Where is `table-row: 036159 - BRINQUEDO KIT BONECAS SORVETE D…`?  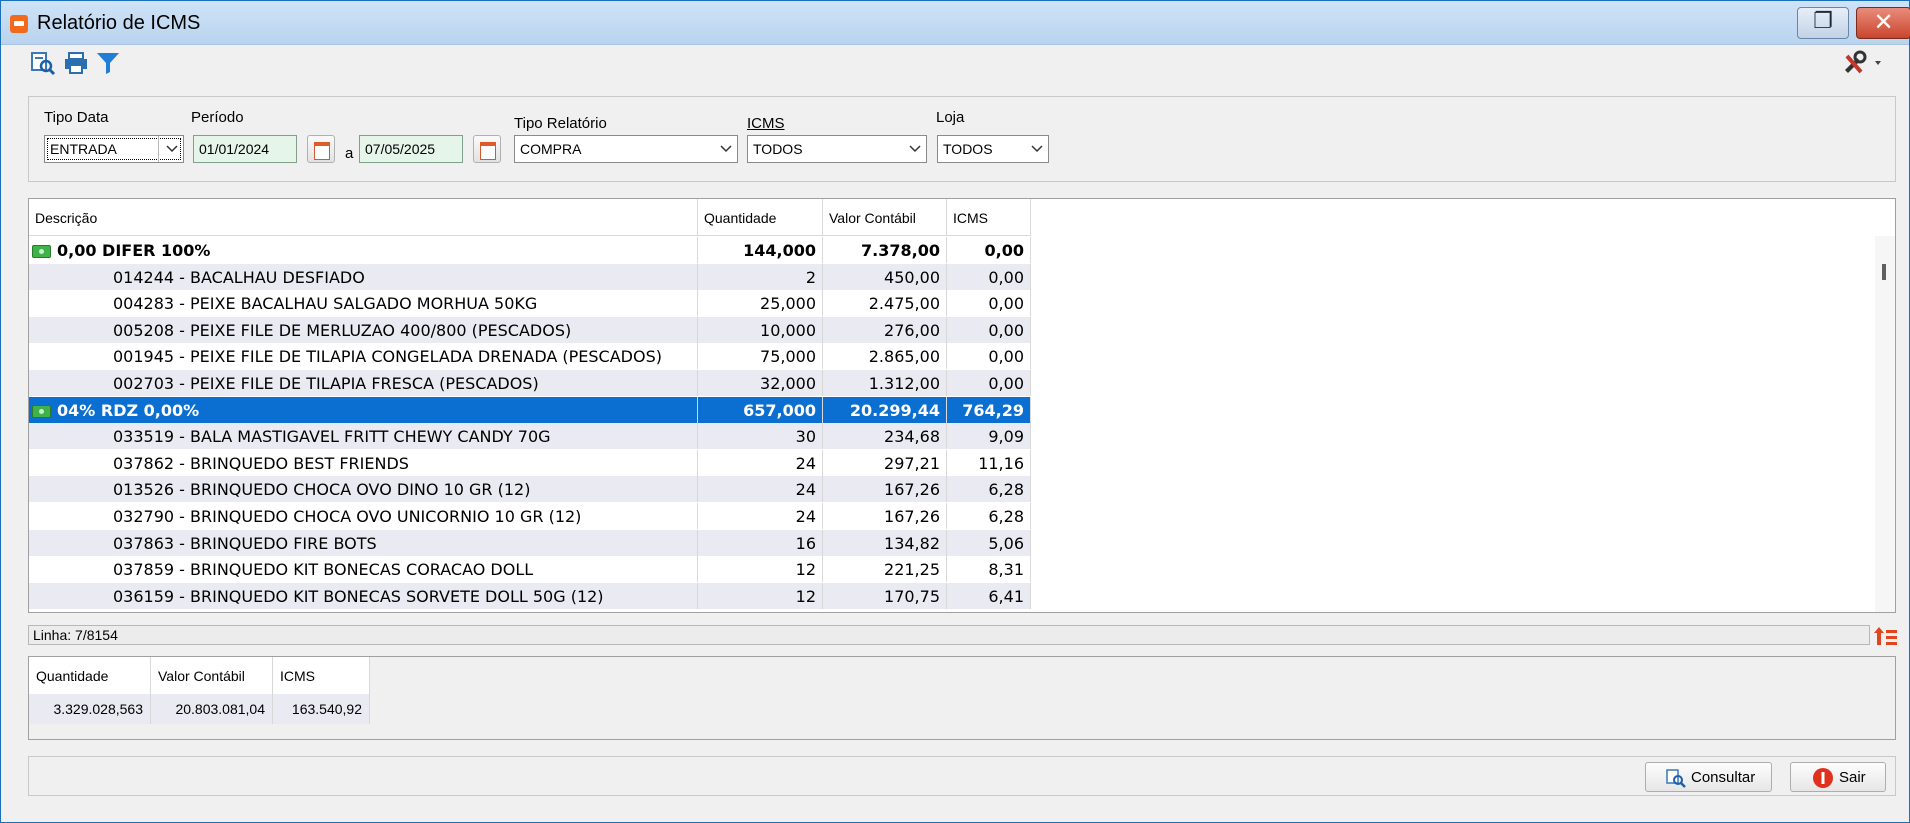 table-row: 036159 - BRINQUEDO KIT BONECAS SORVETE D… is located at coordinates (530, 595).